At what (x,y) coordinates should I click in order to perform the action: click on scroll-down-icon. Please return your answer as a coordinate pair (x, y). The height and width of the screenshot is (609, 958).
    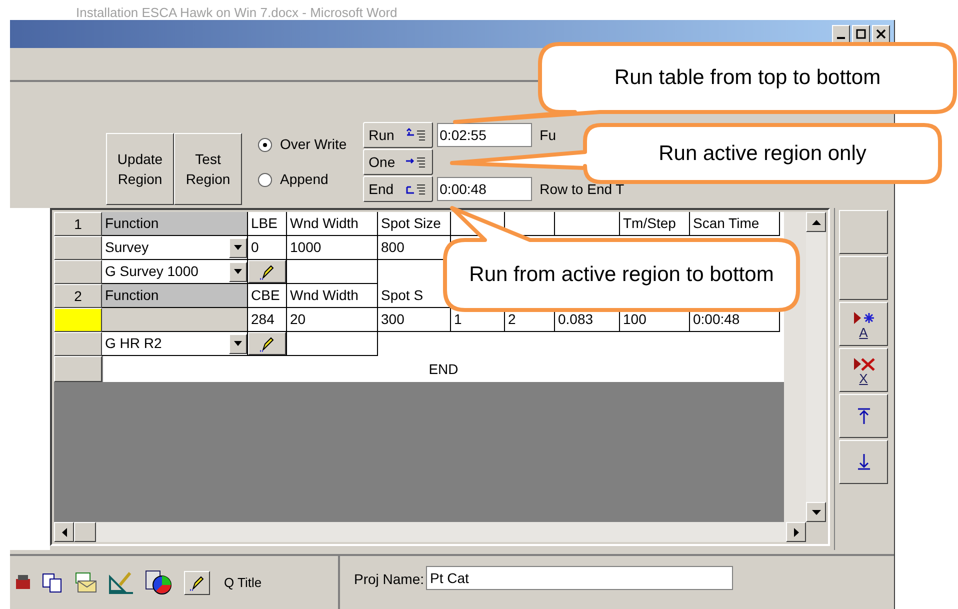
    Looking at the image, I should click on (816, 512).